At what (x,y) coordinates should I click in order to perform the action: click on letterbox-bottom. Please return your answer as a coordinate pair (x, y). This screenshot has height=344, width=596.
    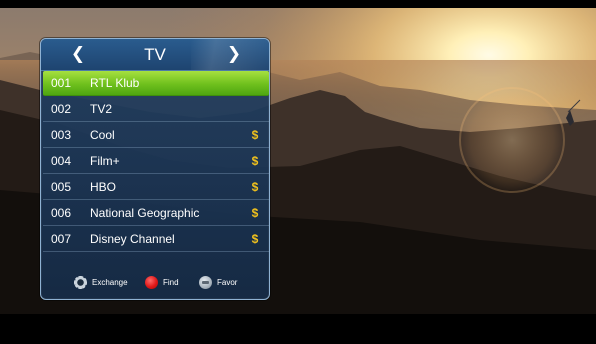
    Looking at the image, I should click on (298, 329).